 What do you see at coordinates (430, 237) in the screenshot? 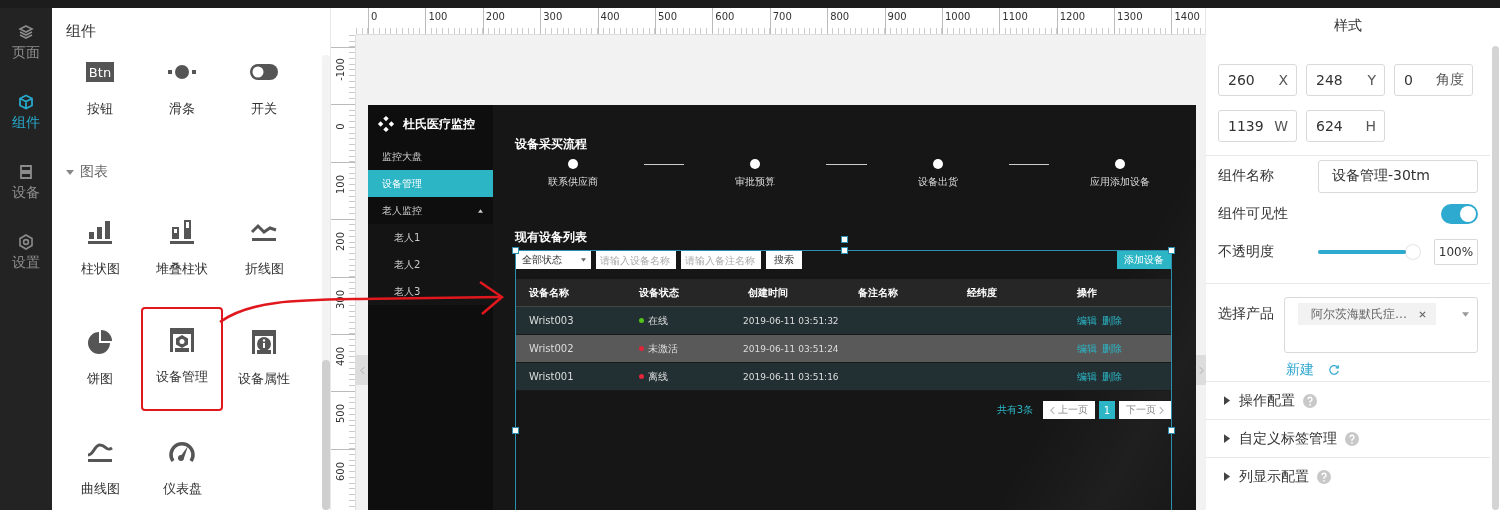
I see `menu-item: 老人1` at bounding box center [430, 237].